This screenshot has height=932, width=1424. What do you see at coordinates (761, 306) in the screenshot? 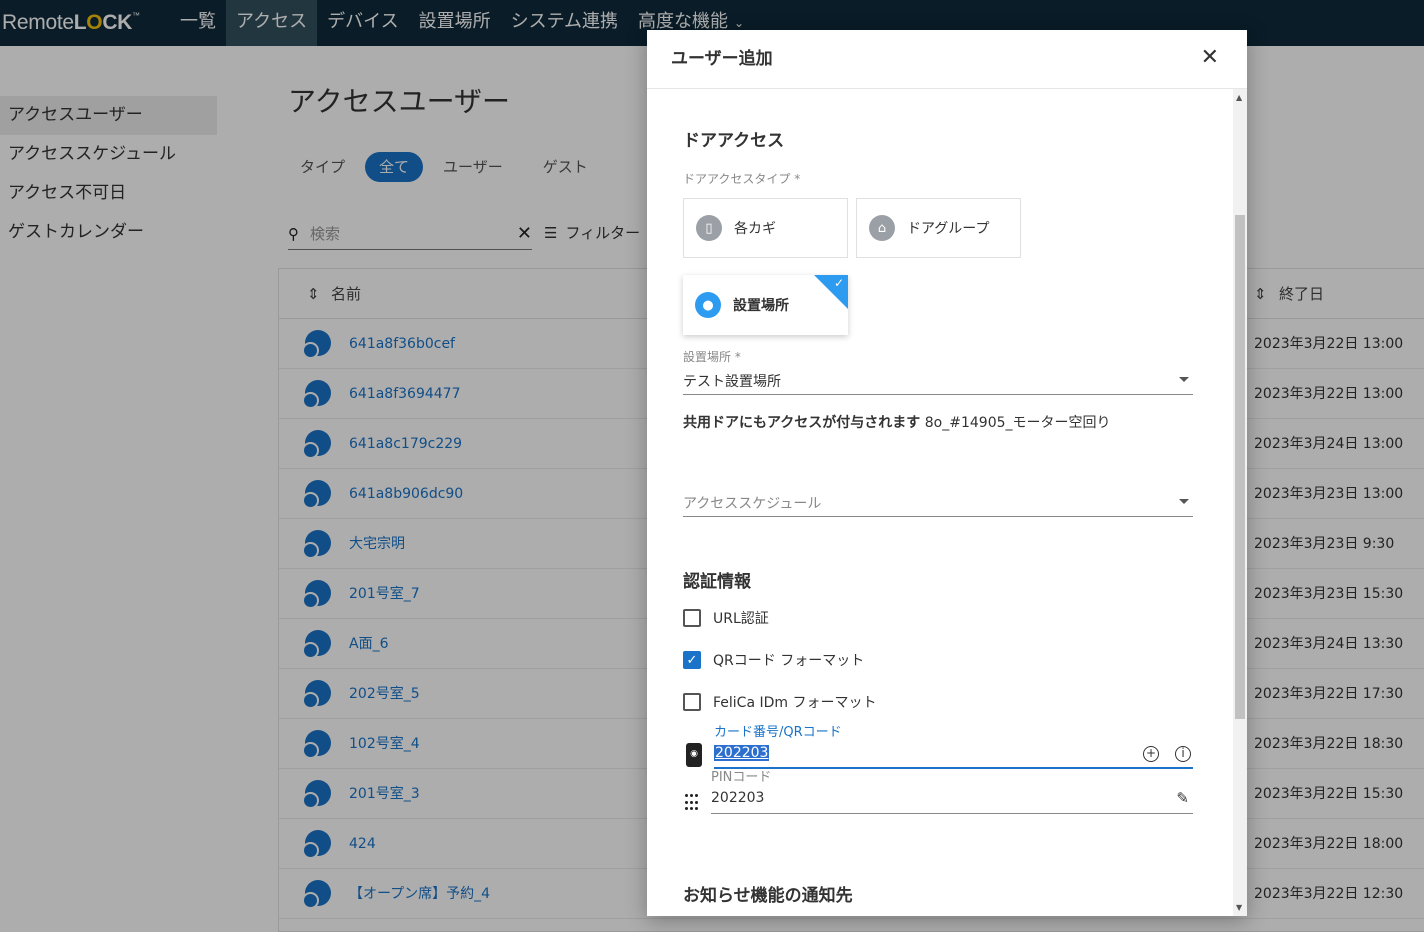
I see `door-type-location-label: 設置場所` at bounding box center [761, 306].